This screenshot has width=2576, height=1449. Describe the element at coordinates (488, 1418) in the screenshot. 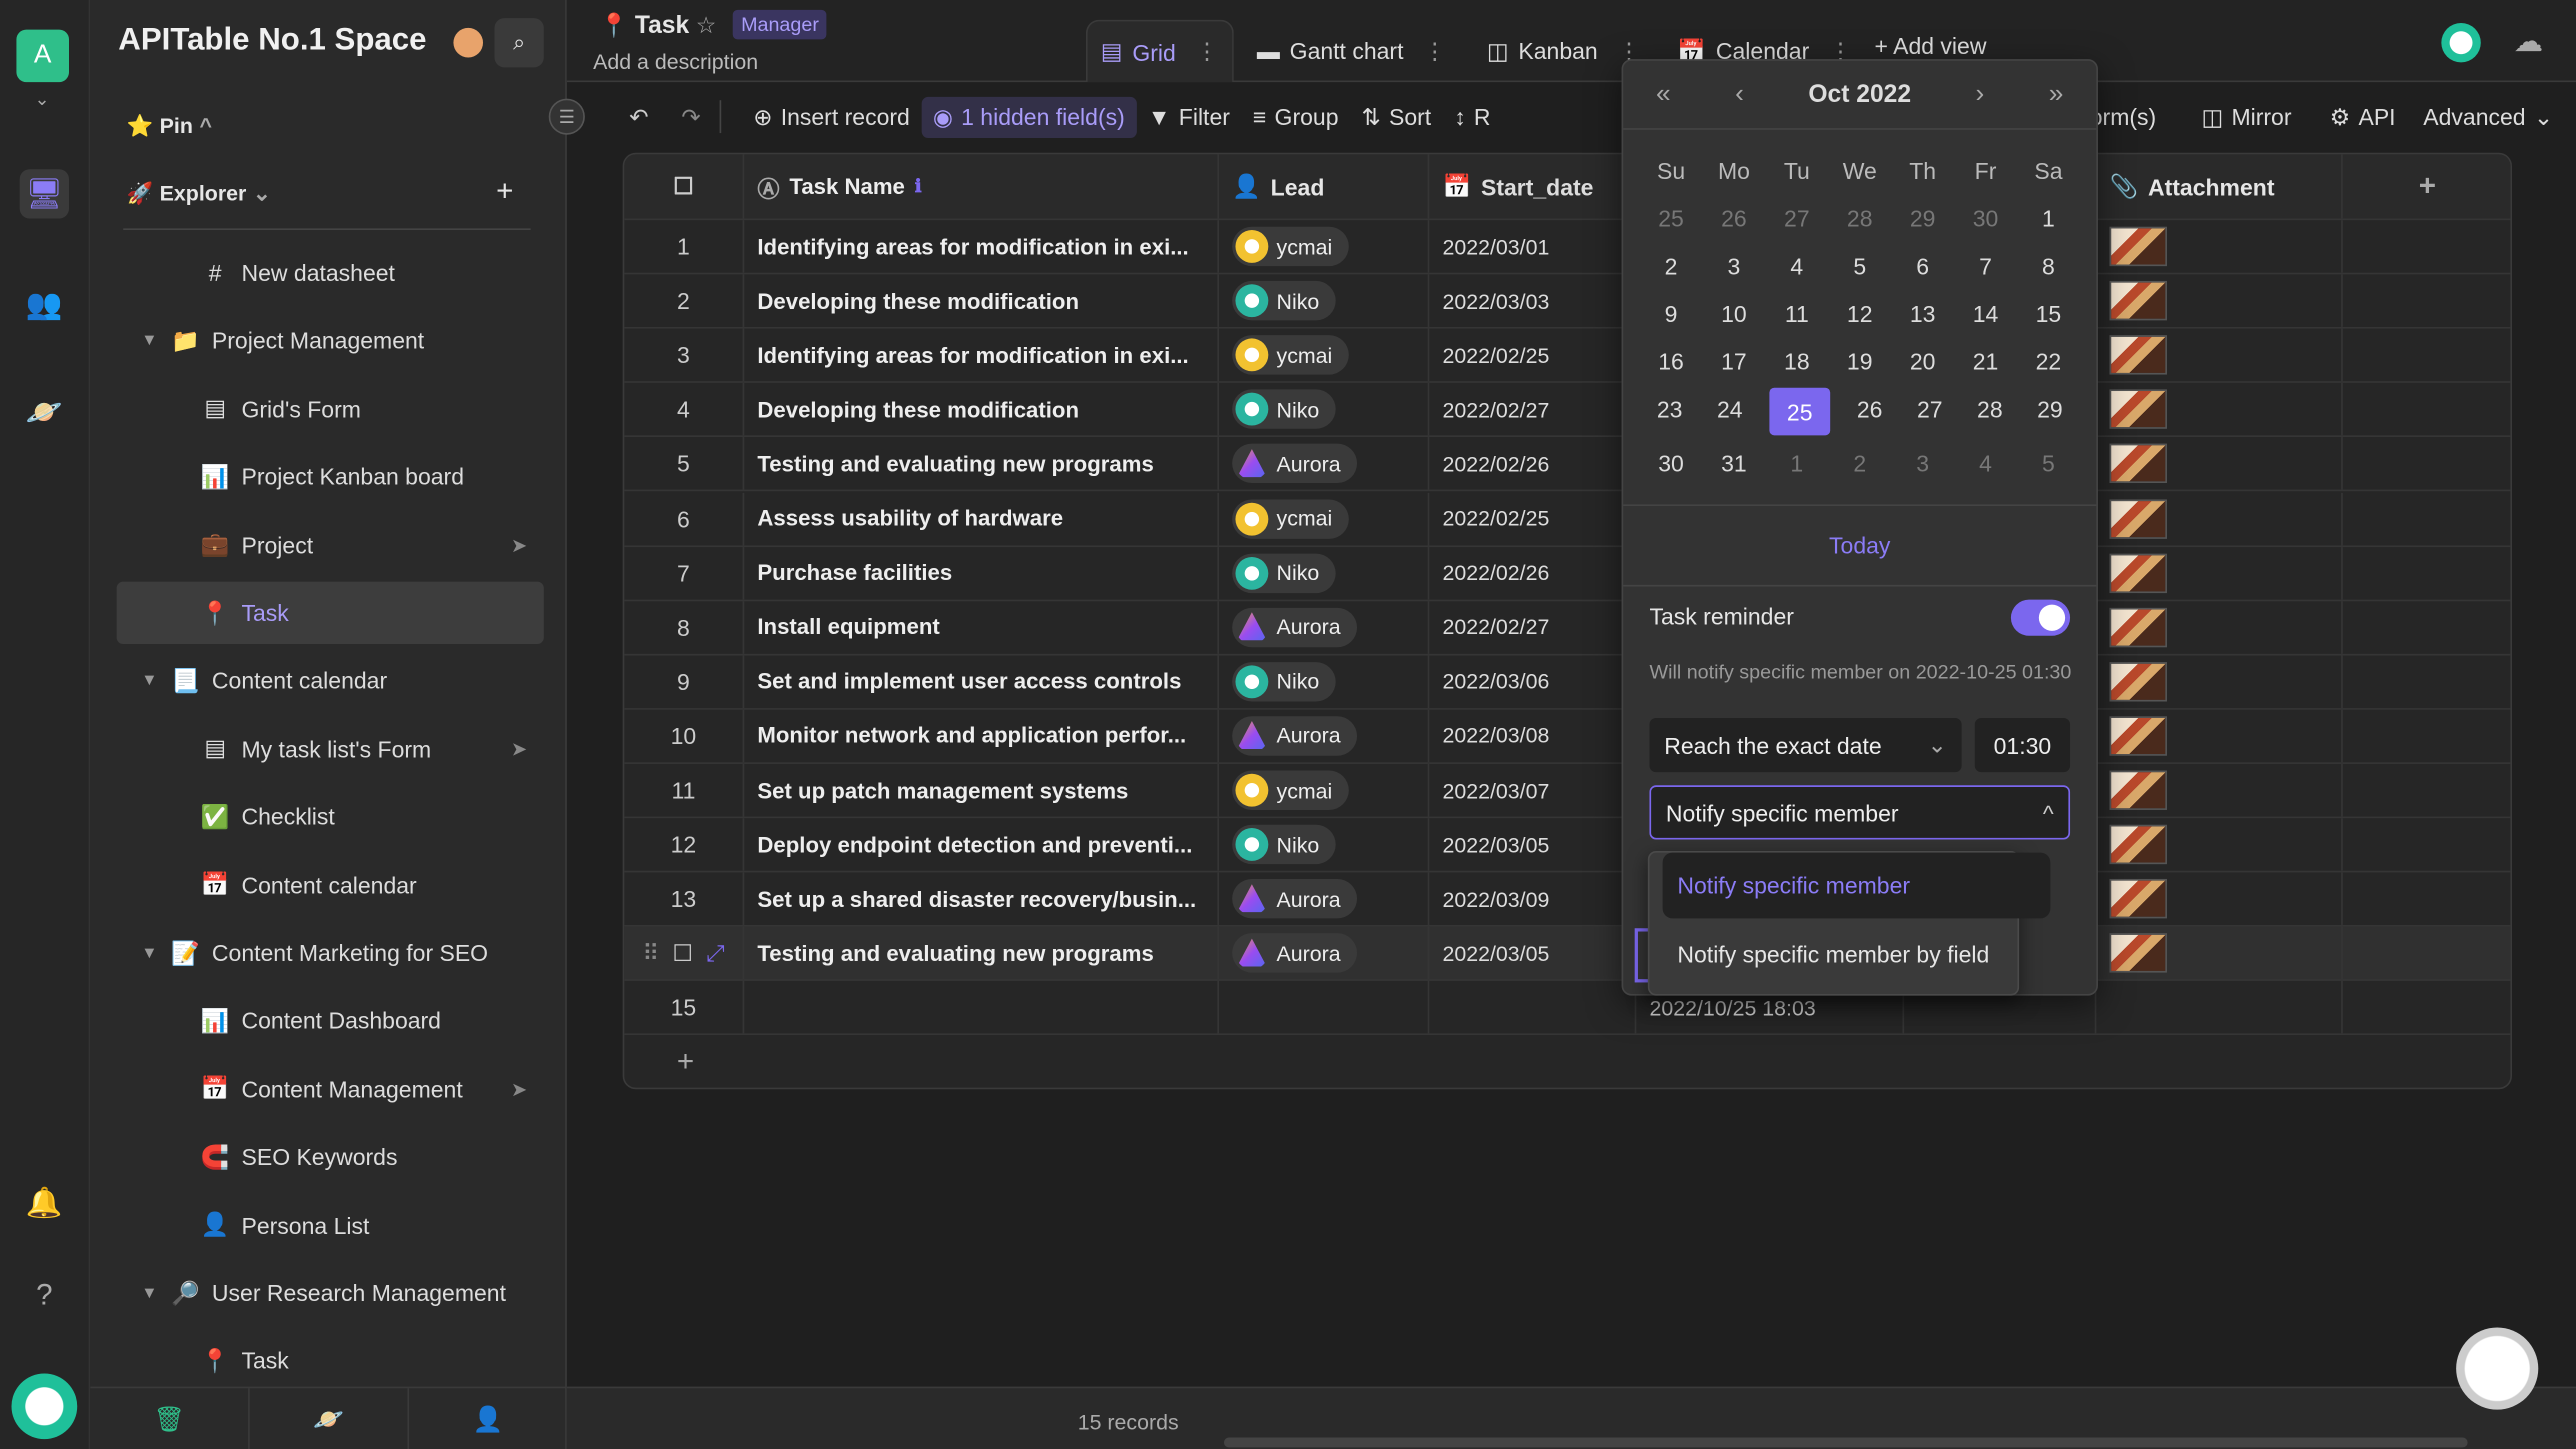

I see `invite-member-icon: 👤` at that location.